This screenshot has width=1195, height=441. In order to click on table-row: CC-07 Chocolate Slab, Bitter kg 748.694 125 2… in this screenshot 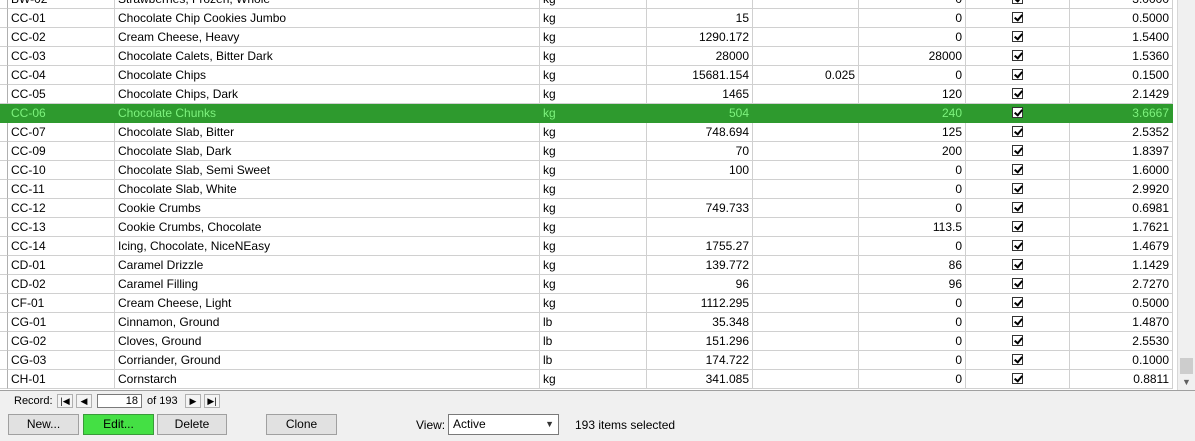, I will do `click(586, 132)`.